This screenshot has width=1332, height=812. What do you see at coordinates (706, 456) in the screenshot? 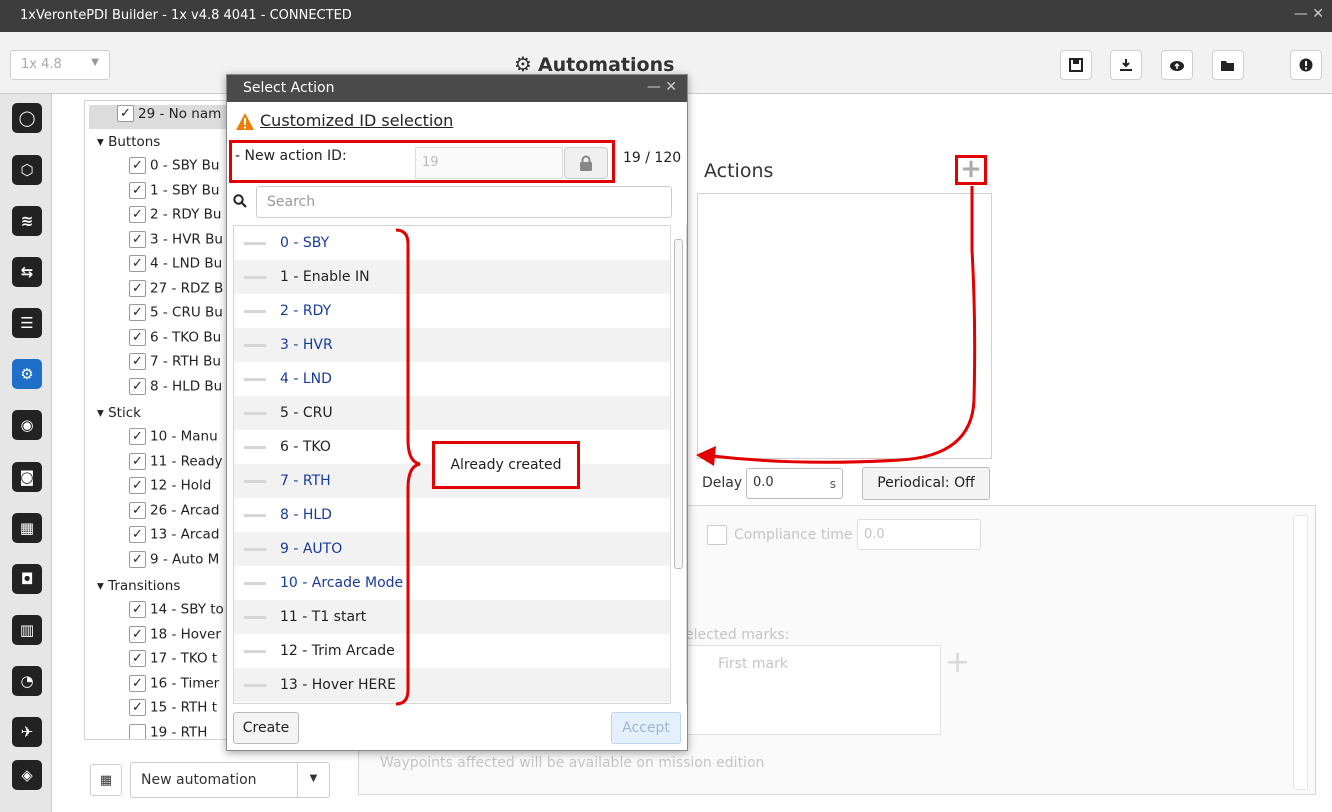
I see `arrow-head-icon` at bounding box center [706, 456].